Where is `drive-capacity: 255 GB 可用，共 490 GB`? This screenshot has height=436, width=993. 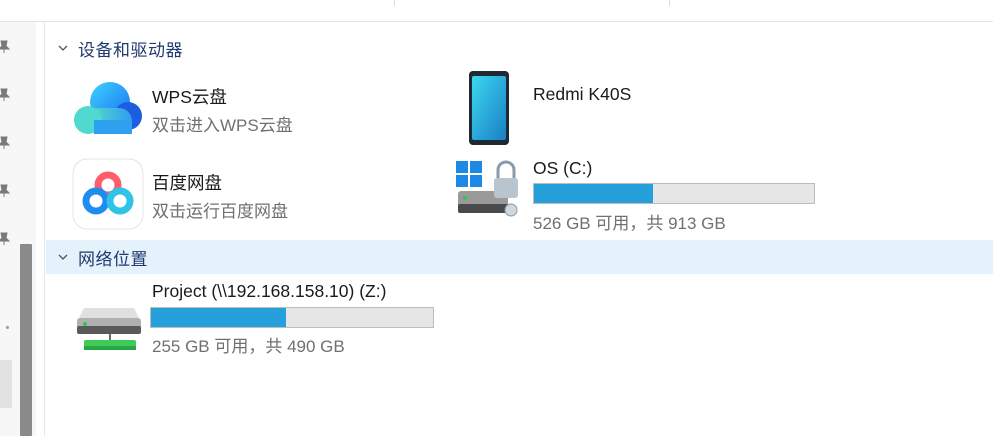 drive-capacity: 255 GB 可用，共 490 GB is located at coordinates (248, 346).